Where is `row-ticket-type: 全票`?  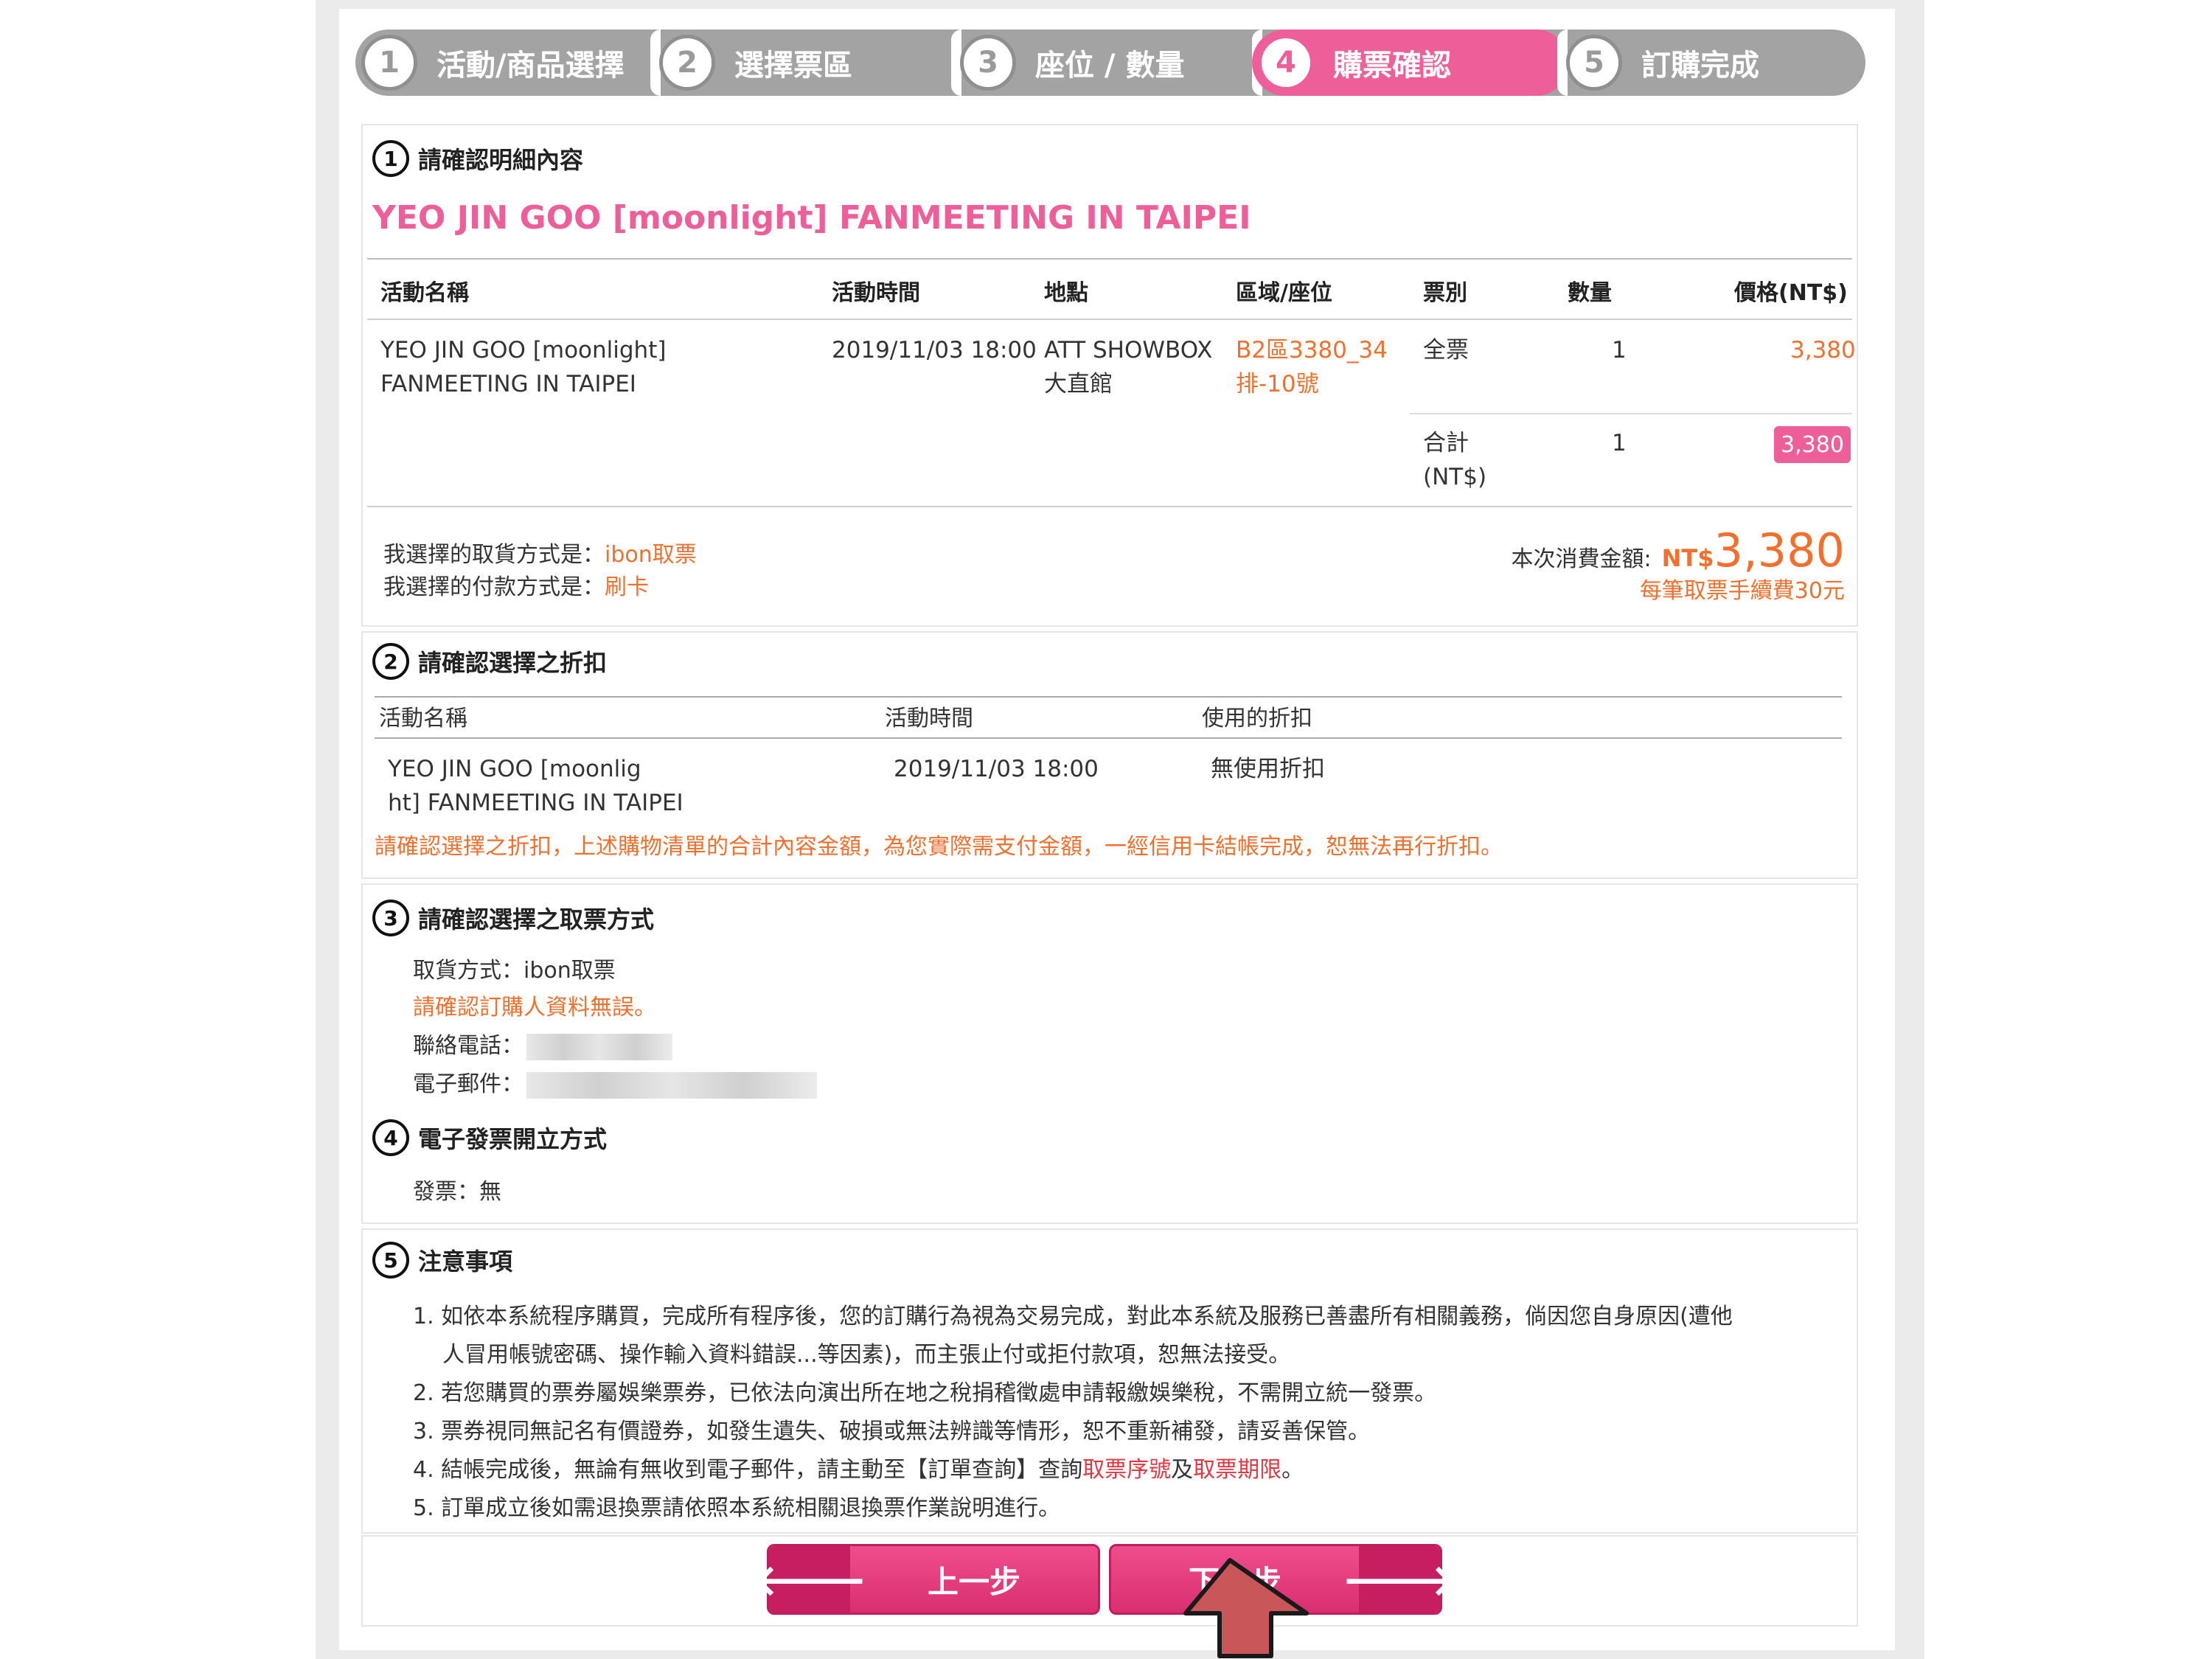
row-ticket-type: 全票 is located at coordinates (1446, 350).